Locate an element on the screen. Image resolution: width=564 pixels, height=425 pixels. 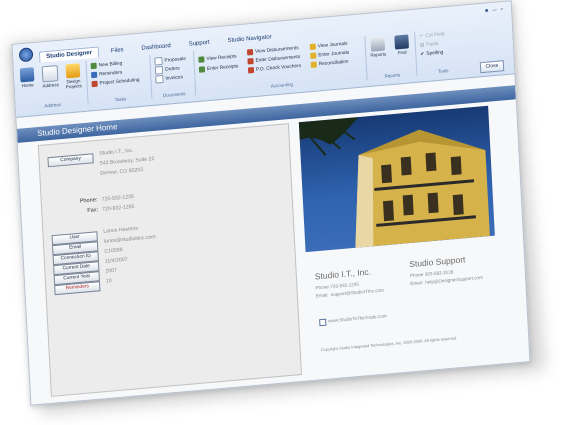
spelling-button: ✔ Spelling is located at coordinates (431, 53).